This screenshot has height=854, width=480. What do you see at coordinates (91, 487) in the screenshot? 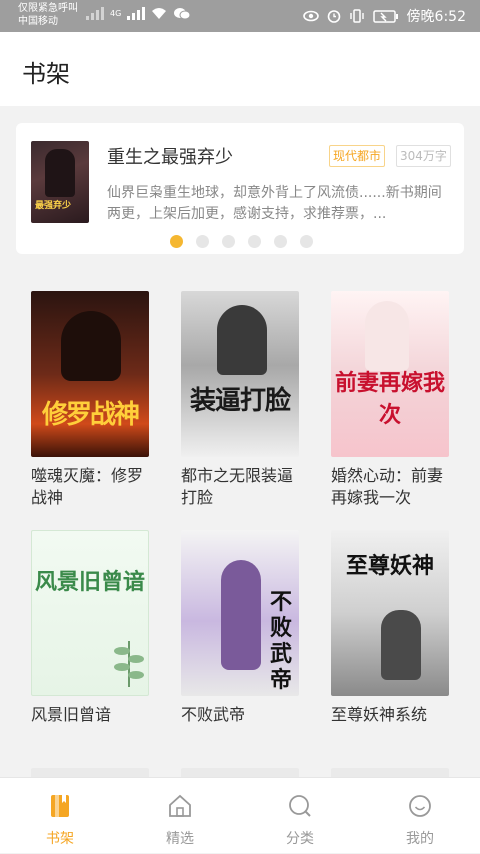
I see `book-title: 噬魂灭魔：修罗战神` at bounding box center [91, 487].